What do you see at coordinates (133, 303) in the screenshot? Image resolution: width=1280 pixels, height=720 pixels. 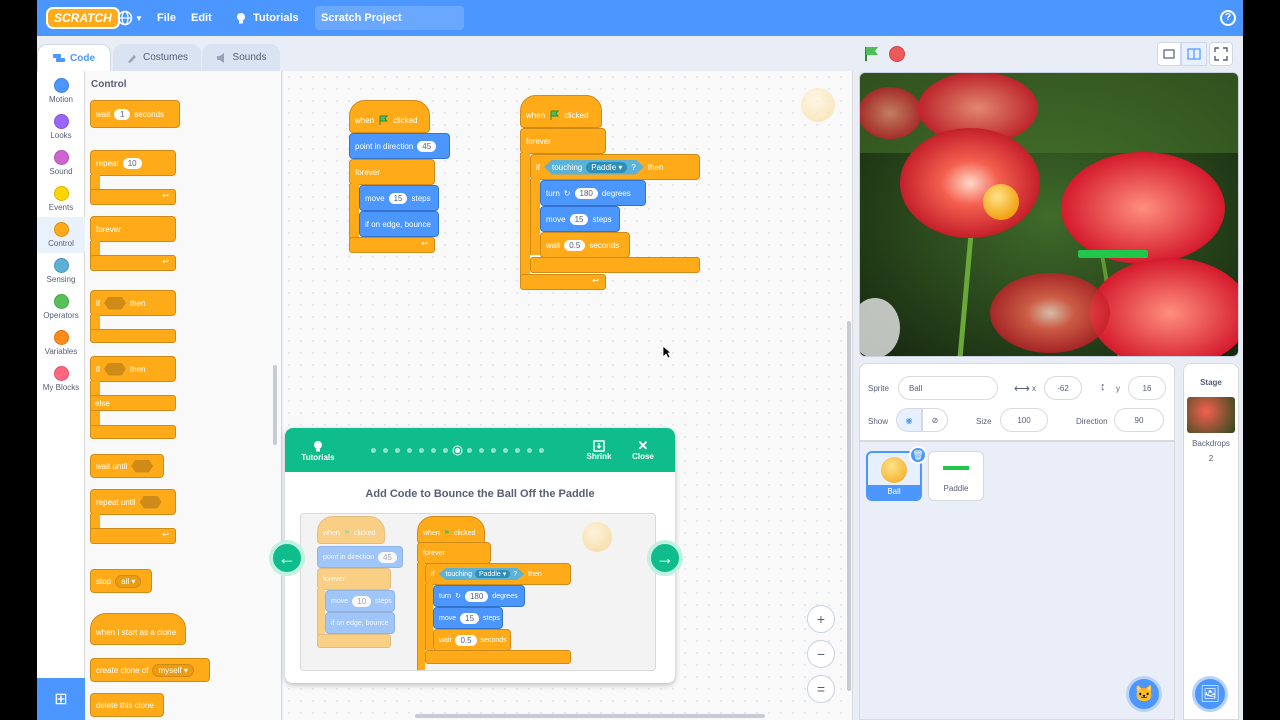 I see `block-if-then: if then` at bounding box center [133, 303].